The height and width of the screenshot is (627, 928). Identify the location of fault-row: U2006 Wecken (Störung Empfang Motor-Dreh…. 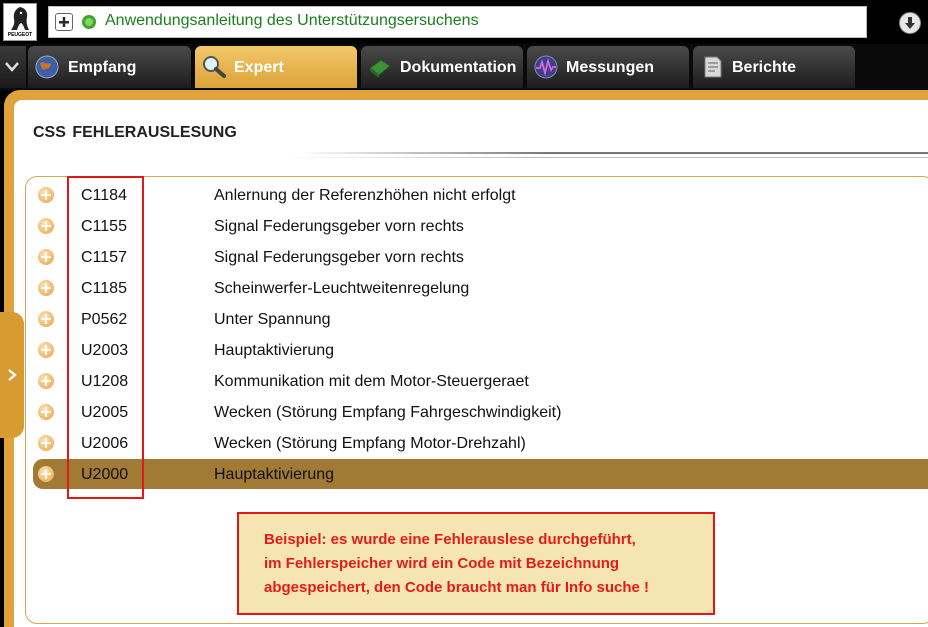
(480, 443).